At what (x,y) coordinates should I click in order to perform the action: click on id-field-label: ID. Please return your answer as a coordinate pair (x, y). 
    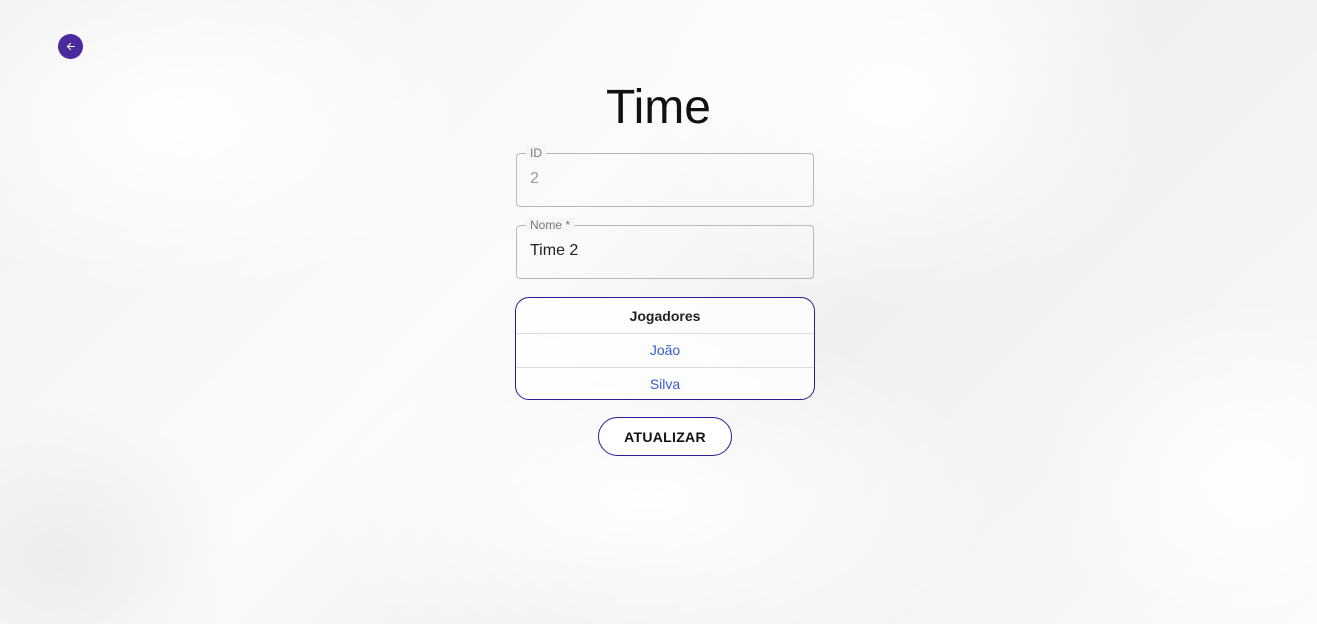
    Looking at the image, I should click on (536, 153).